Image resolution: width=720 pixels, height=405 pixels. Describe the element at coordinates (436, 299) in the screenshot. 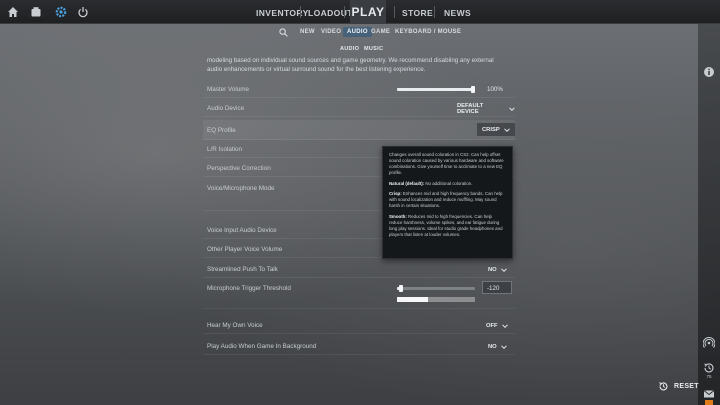

I see `mic-level-meter` at that location.